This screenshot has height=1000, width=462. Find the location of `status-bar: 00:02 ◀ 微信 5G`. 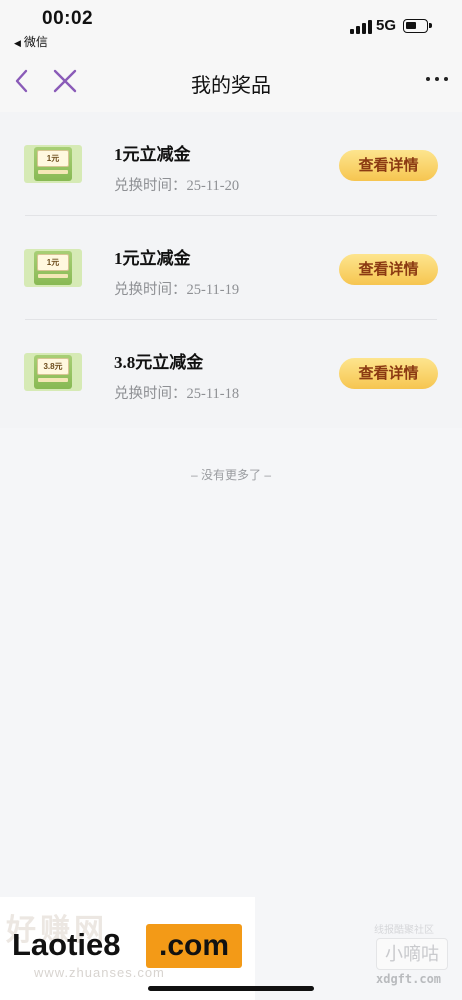

status-bar: 00:02 ◀ 微信 5G is located at coordinates (231, 26).